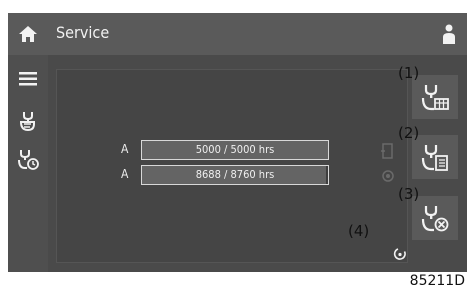  Describe the element at coordinates (409, 194) in the screenshot. I see `callout-3: (3)` at that location.